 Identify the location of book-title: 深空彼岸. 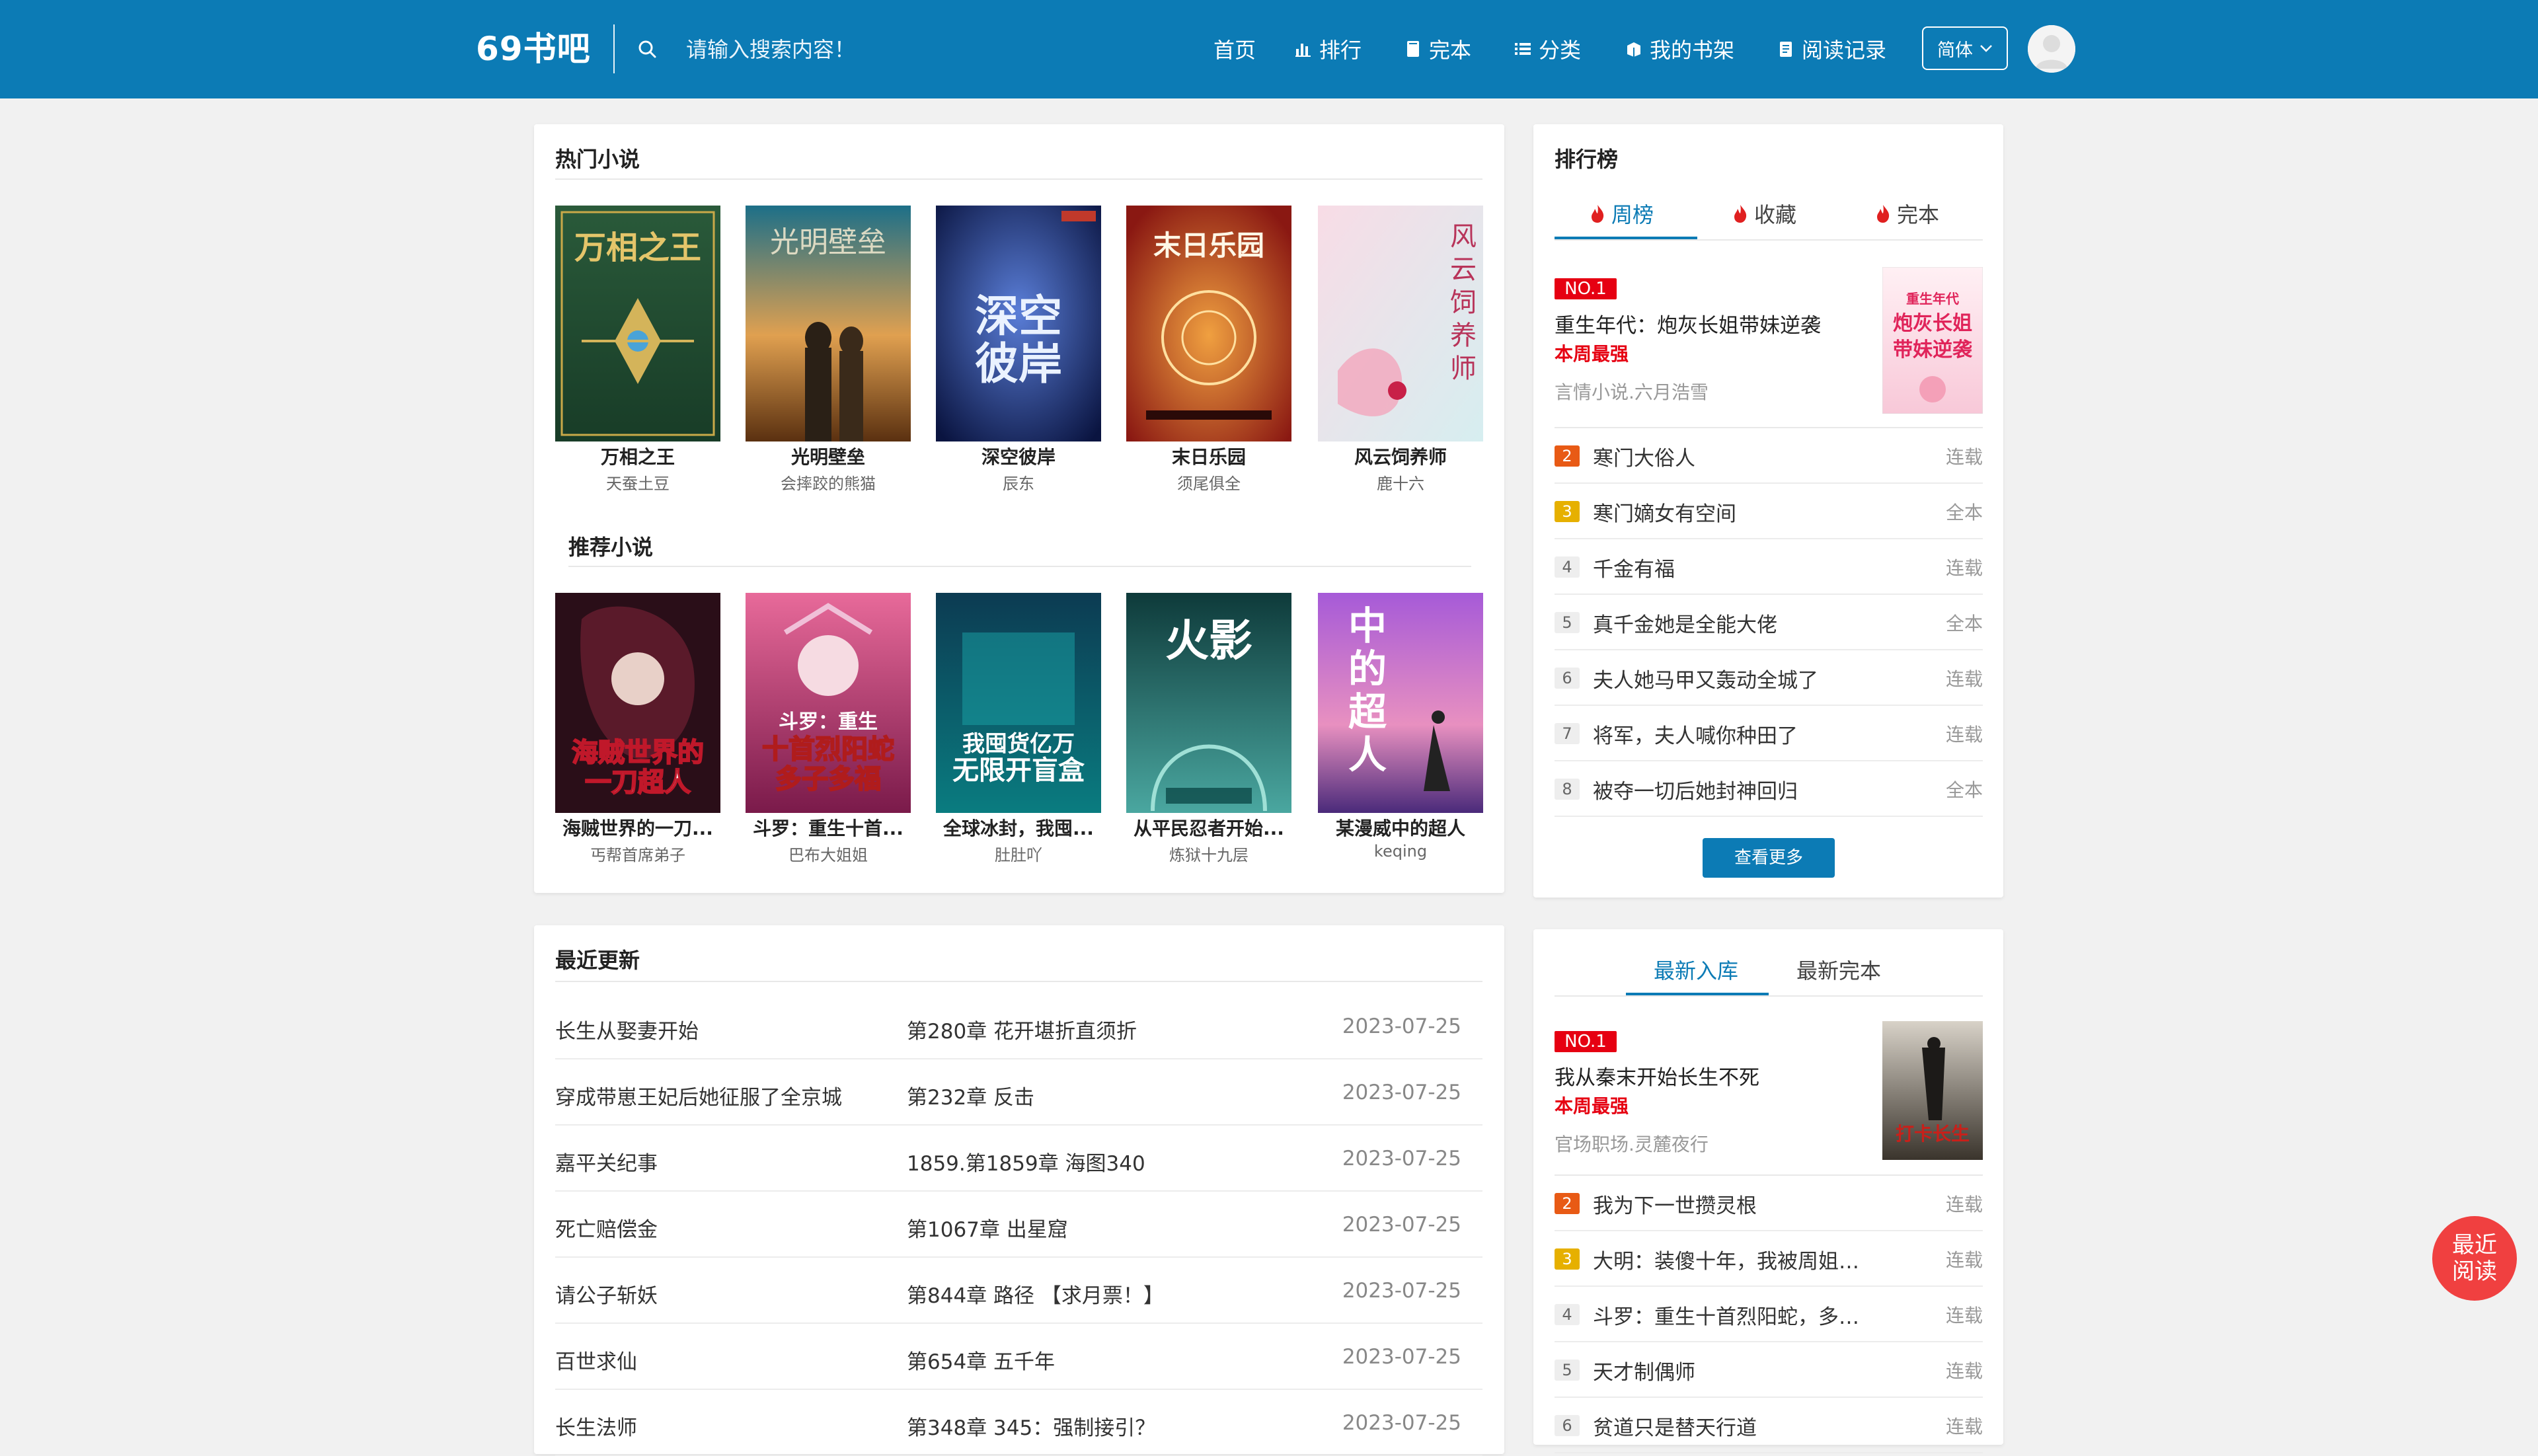
(1018, 456).